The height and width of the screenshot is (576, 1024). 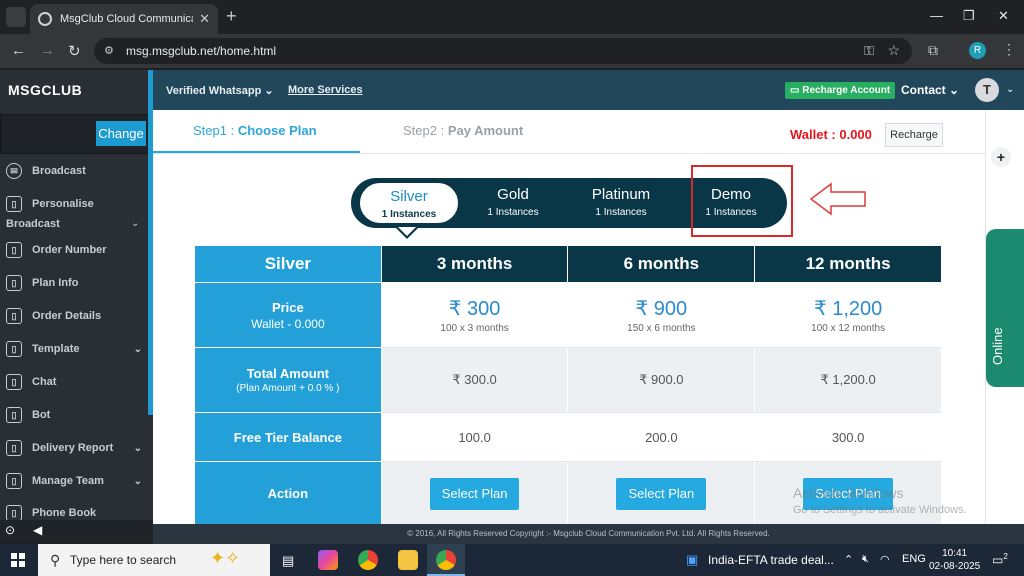 I want to click on wifi-icon: ◠, so click(x=885, y=559).